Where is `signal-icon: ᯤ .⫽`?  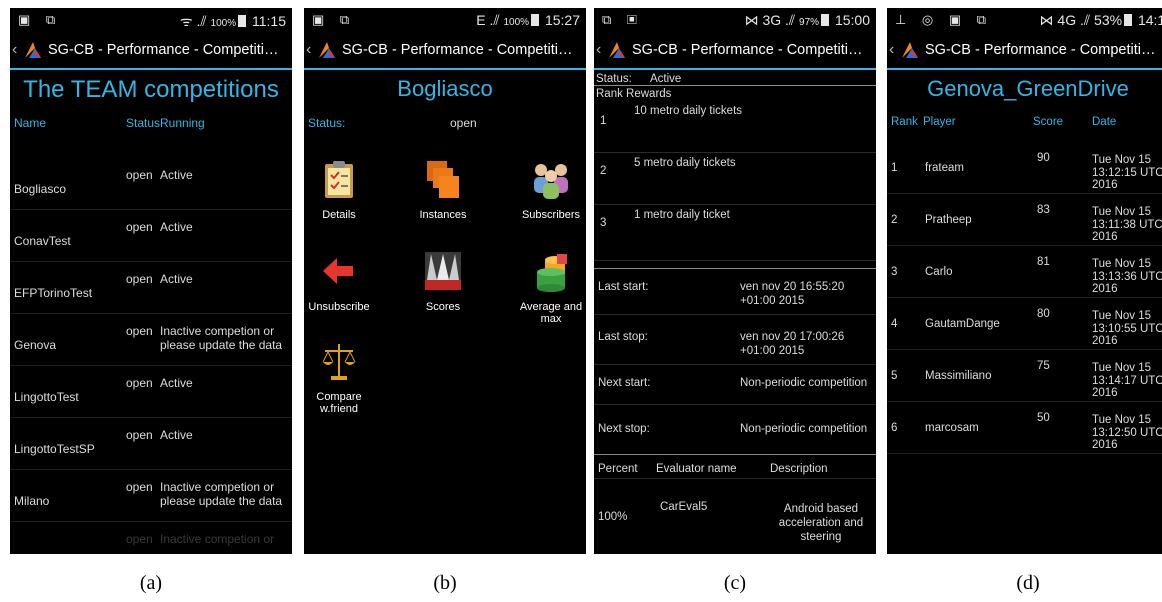
signal-icon: ᯤ .⫽ is located at coordinates (193, 21).